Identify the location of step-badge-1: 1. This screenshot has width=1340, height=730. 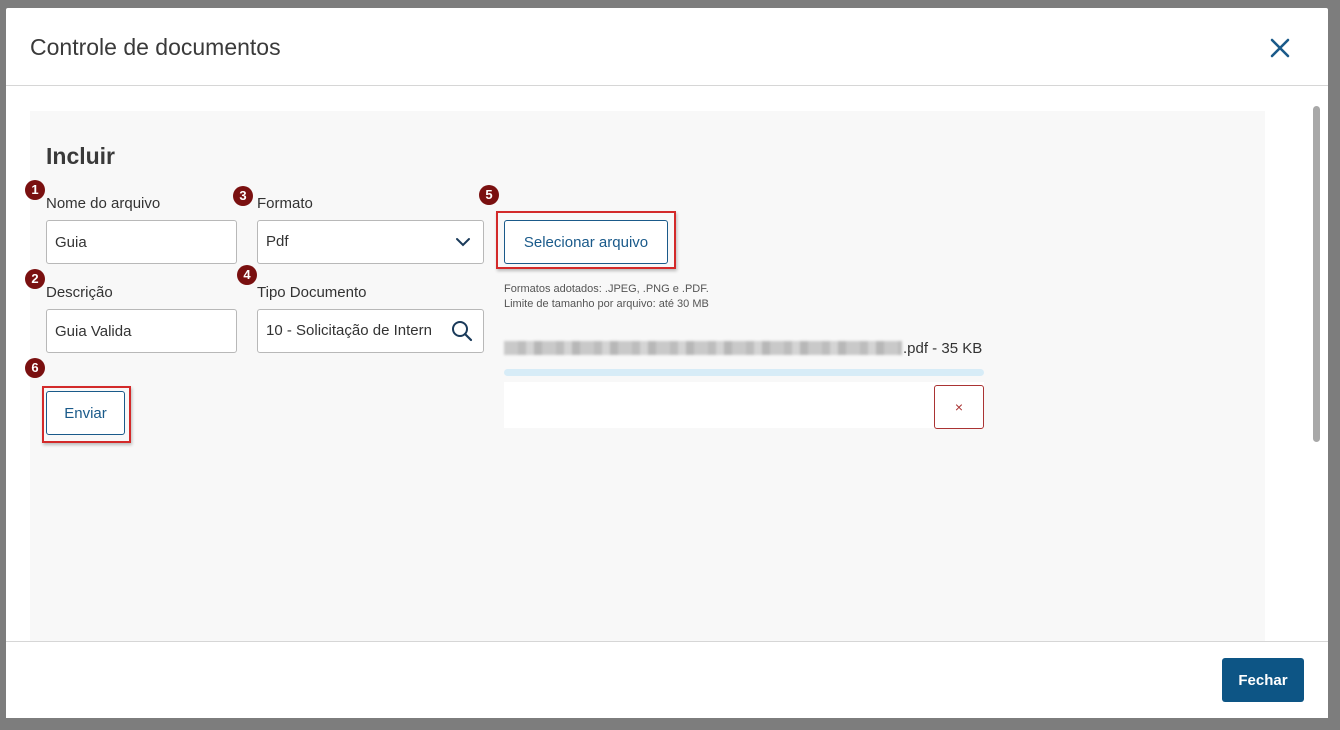
(35, 190).